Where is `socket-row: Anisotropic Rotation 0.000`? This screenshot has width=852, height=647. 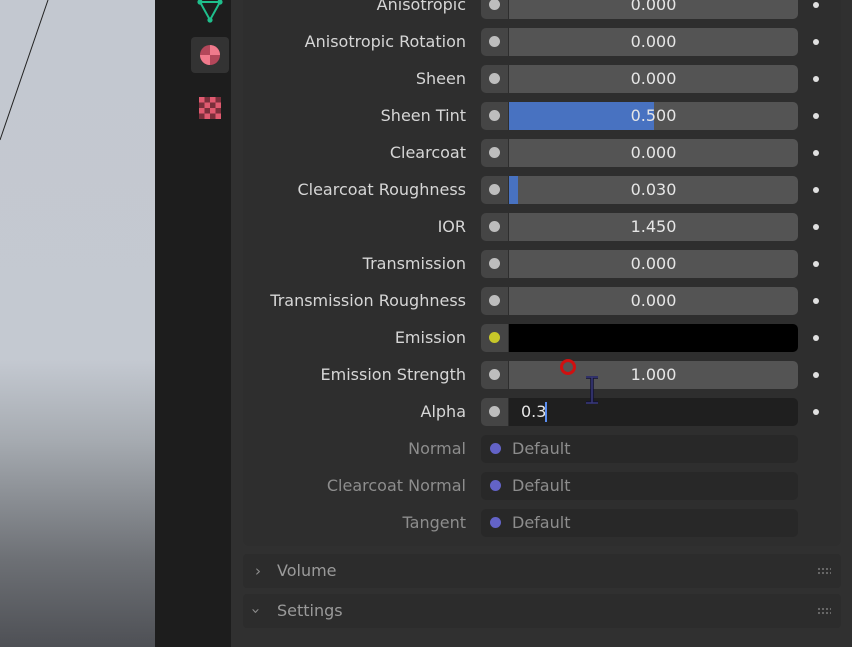 socket-row: Anisotropic Rotation 0.000 is located at coordinates (541, 42).